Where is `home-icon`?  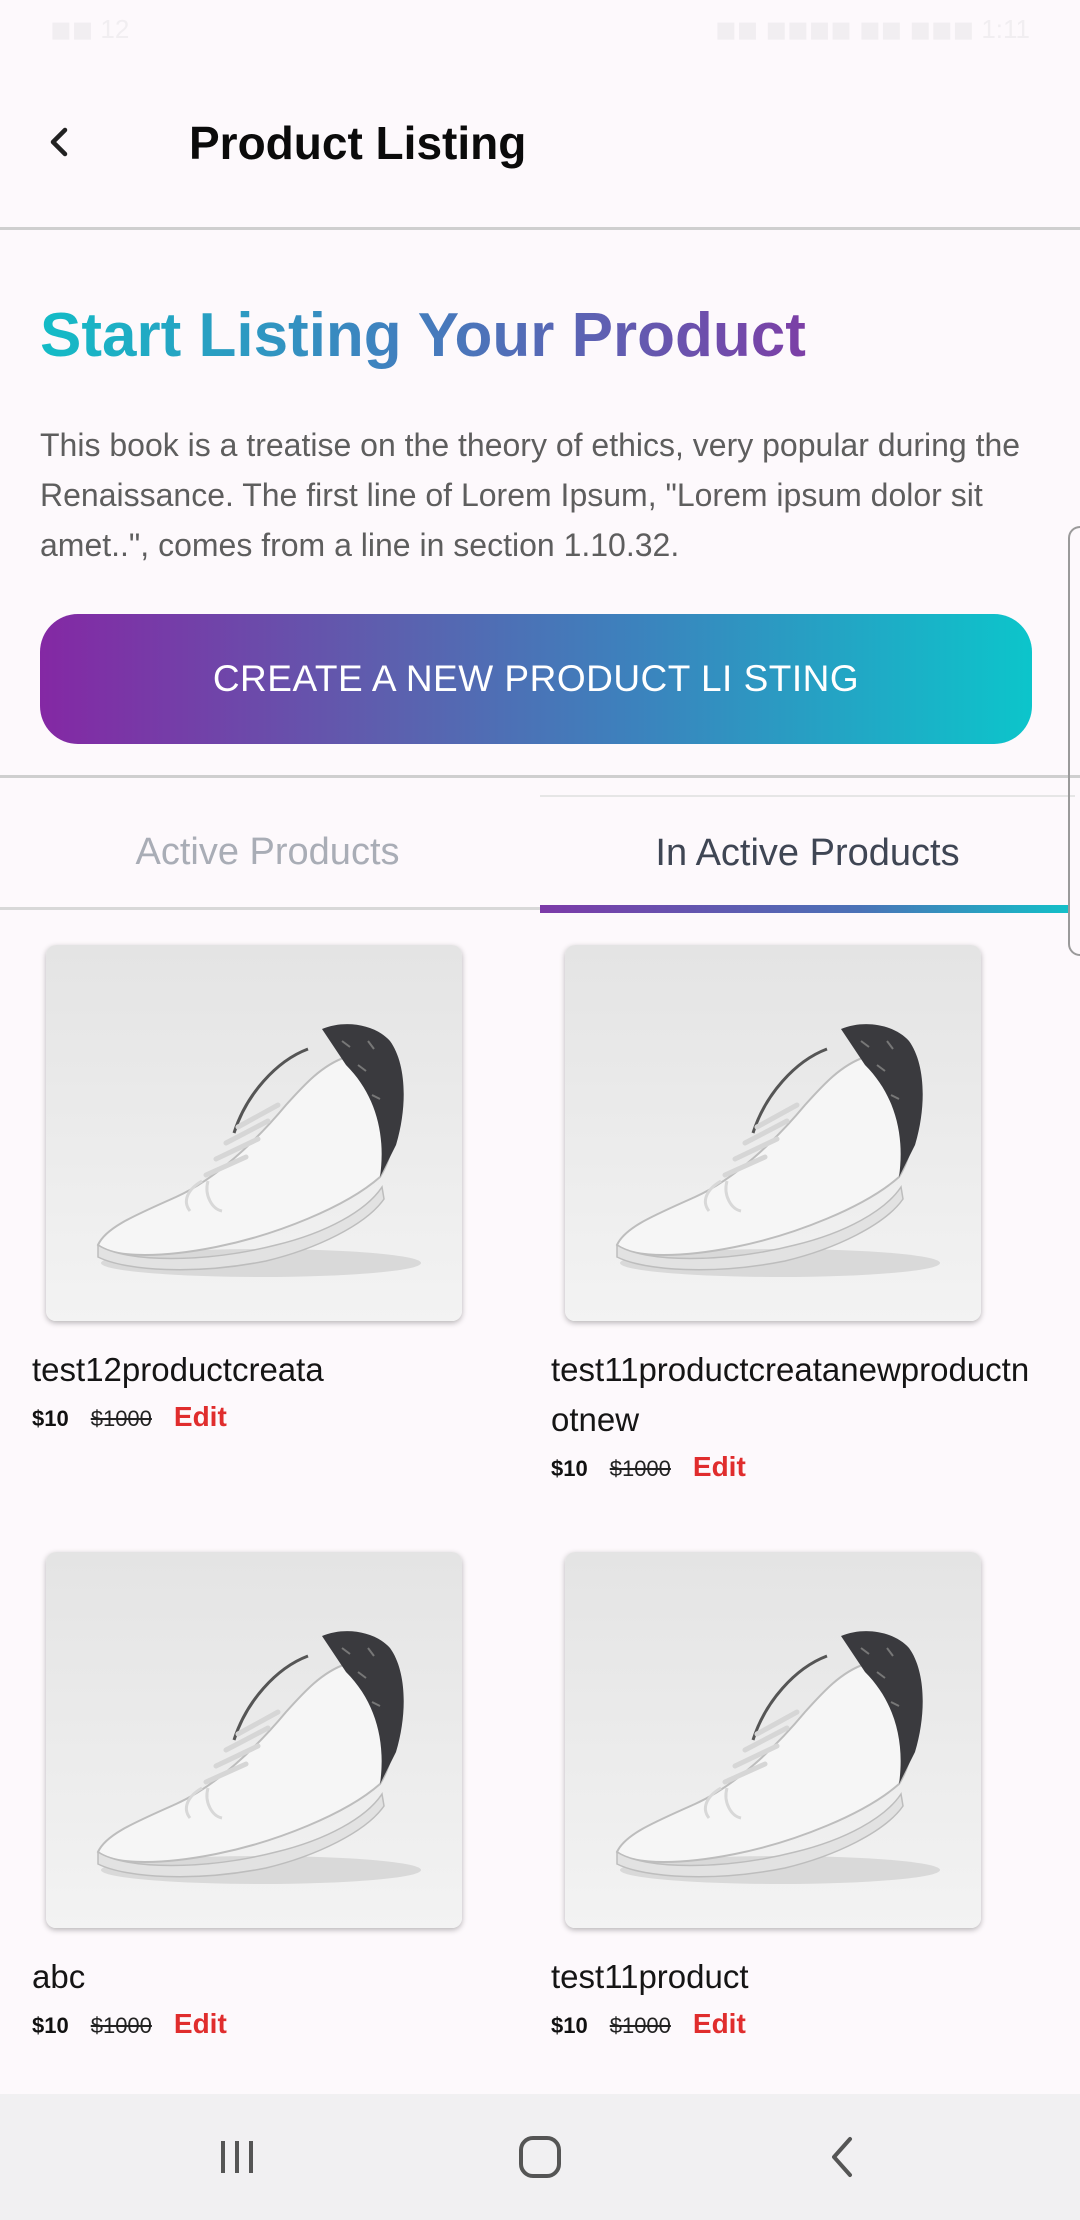 home-icon is located at coordinates (540, 2157).